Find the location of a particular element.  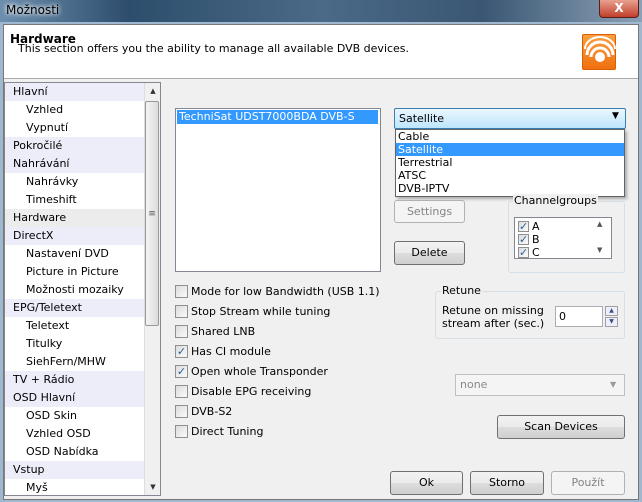

retune-seconds-input: 0 is located at coordinates (579, 316).